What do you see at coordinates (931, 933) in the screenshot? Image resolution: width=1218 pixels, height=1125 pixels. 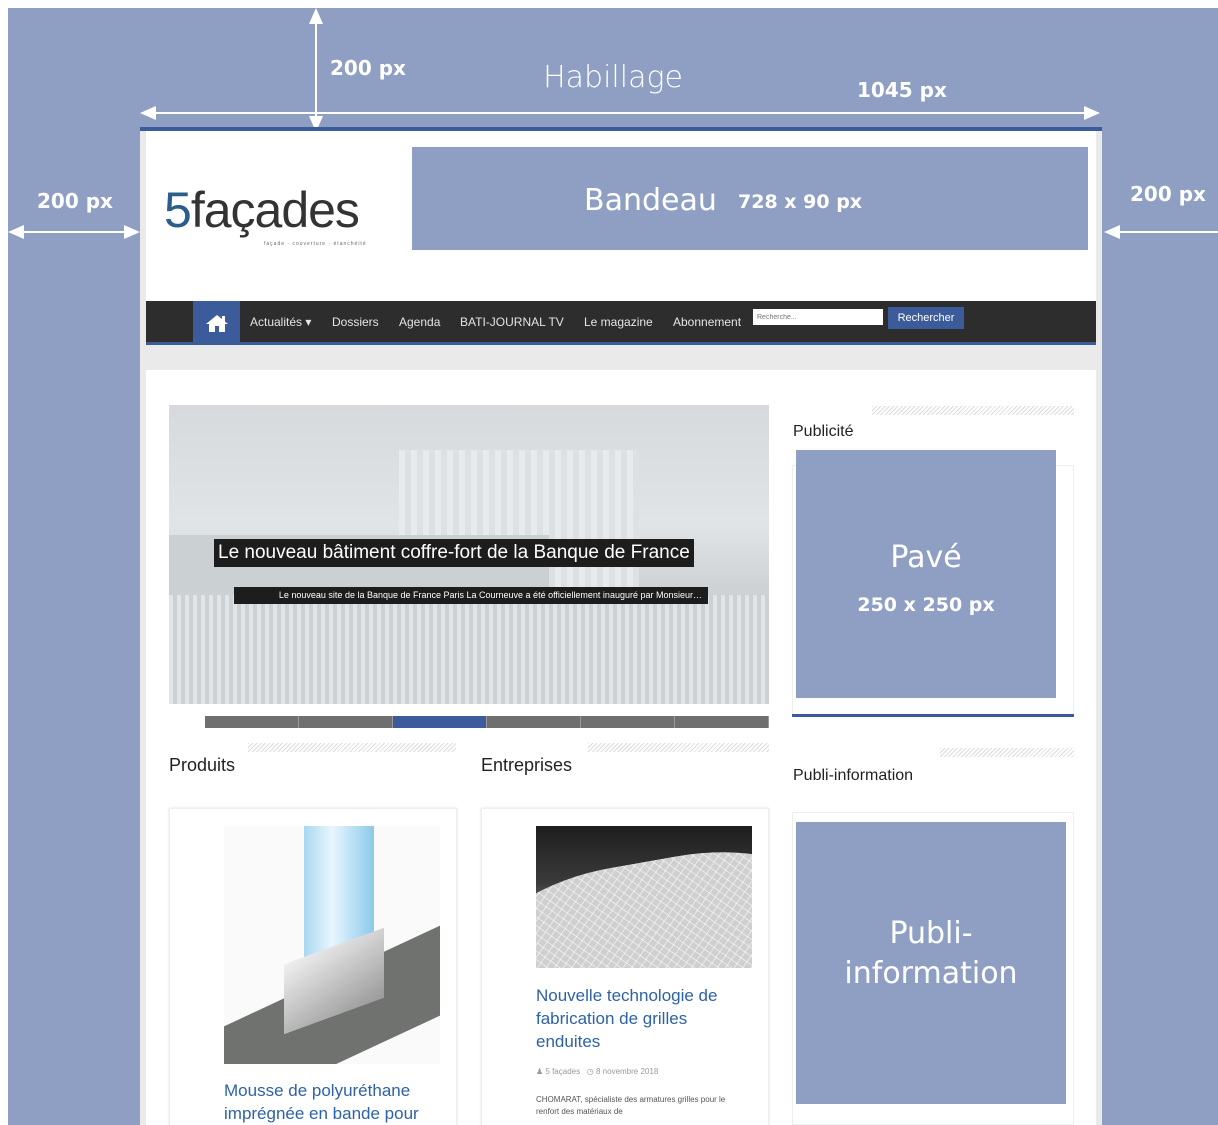 I see `publi-info-line1: Publi-` at bounding box center [931, 933].